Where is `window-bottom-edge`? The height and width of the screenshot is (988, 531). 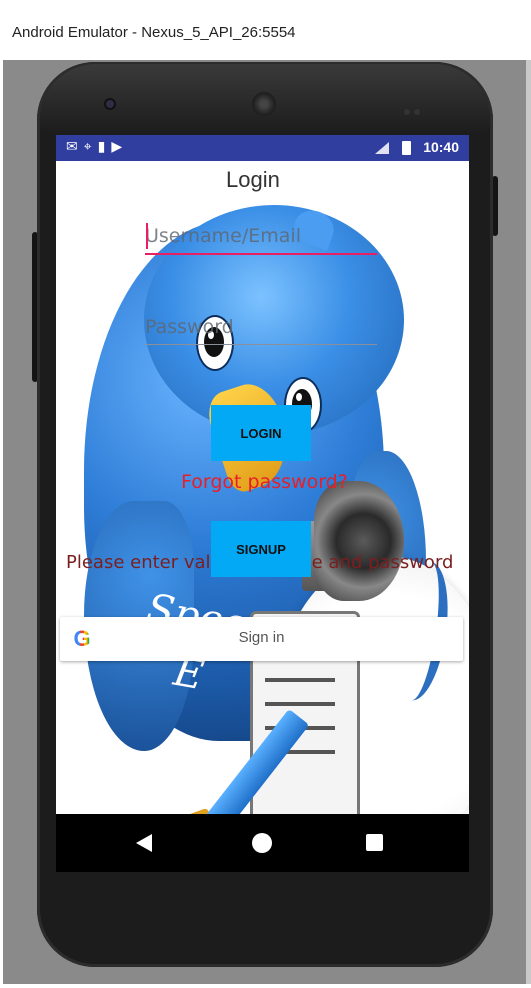 window-bottom-edge is located at coordinates (265, 986).